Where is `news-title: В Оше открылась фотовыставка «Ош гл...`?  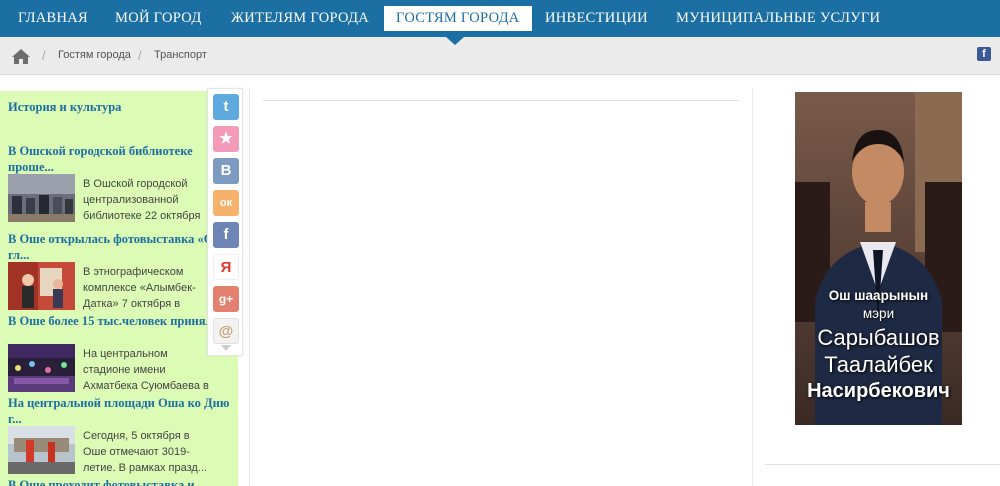 news-title: В Оше открылась фотовыставка «Ош гл... is located at coordinates (121, 247).